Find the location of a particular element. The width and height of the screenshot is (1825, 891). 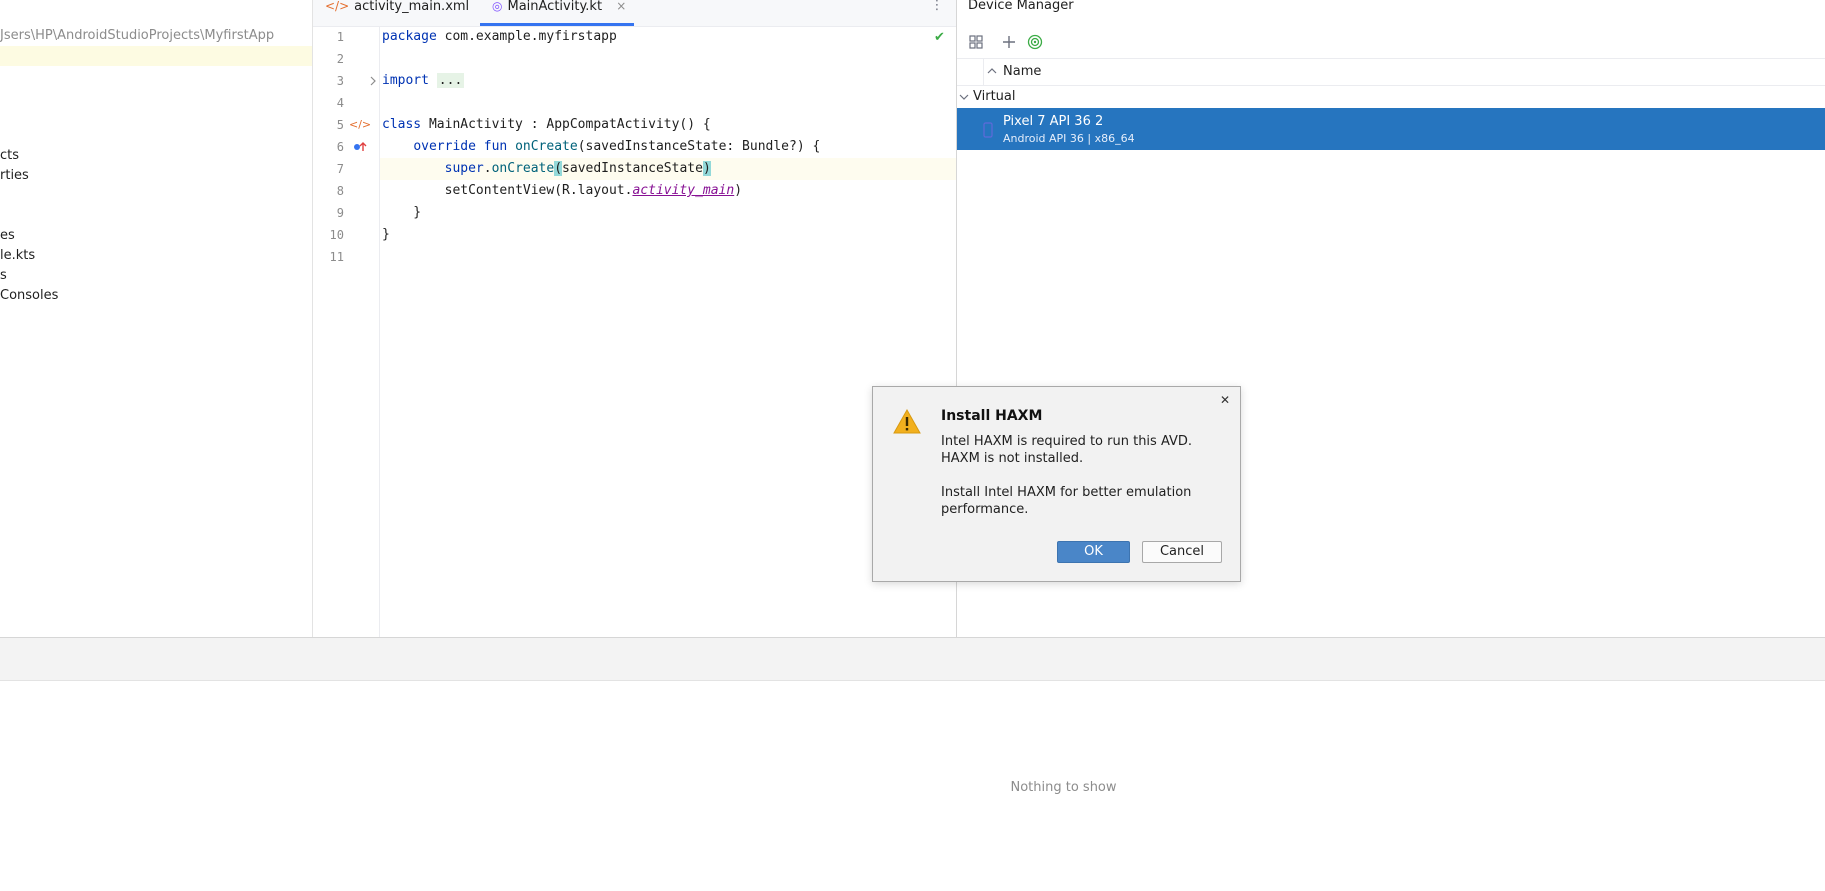

pair-wifi-icon is located at coordinates (1035, 42).